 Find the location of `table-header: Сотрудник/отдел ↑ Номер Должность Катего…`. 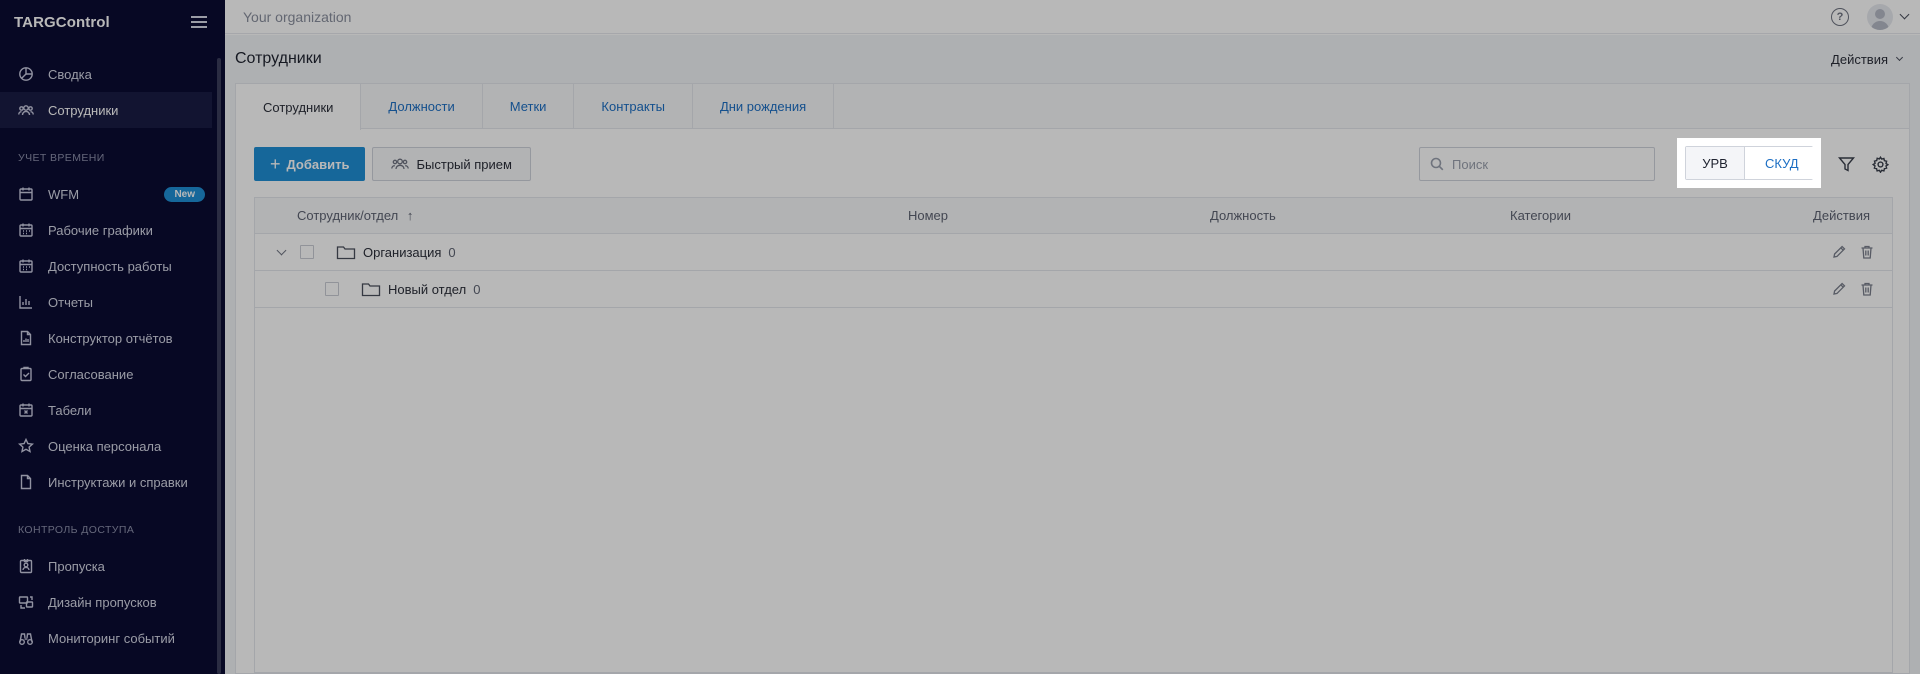

table-header: Сотрудник/отдел ↑ Номер Должность Катего… is located at coordinates (1073, 216).